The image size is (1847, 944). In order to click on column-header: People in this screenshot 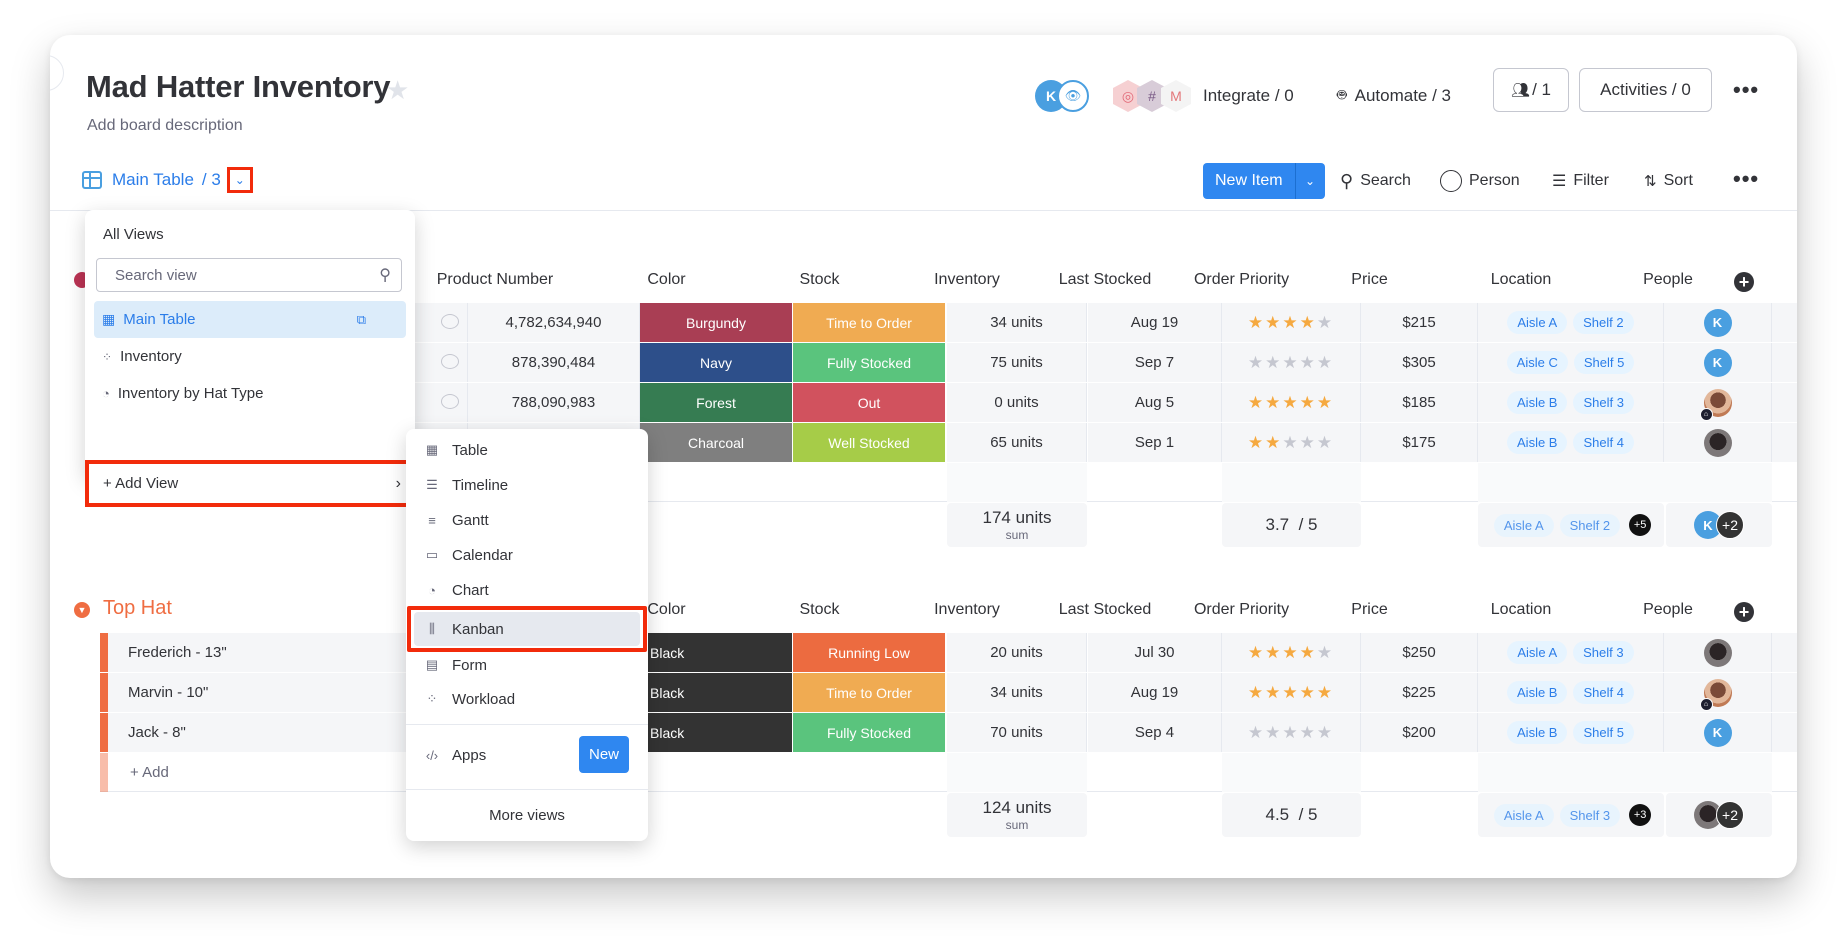, I will do `click(1668, 610)`.